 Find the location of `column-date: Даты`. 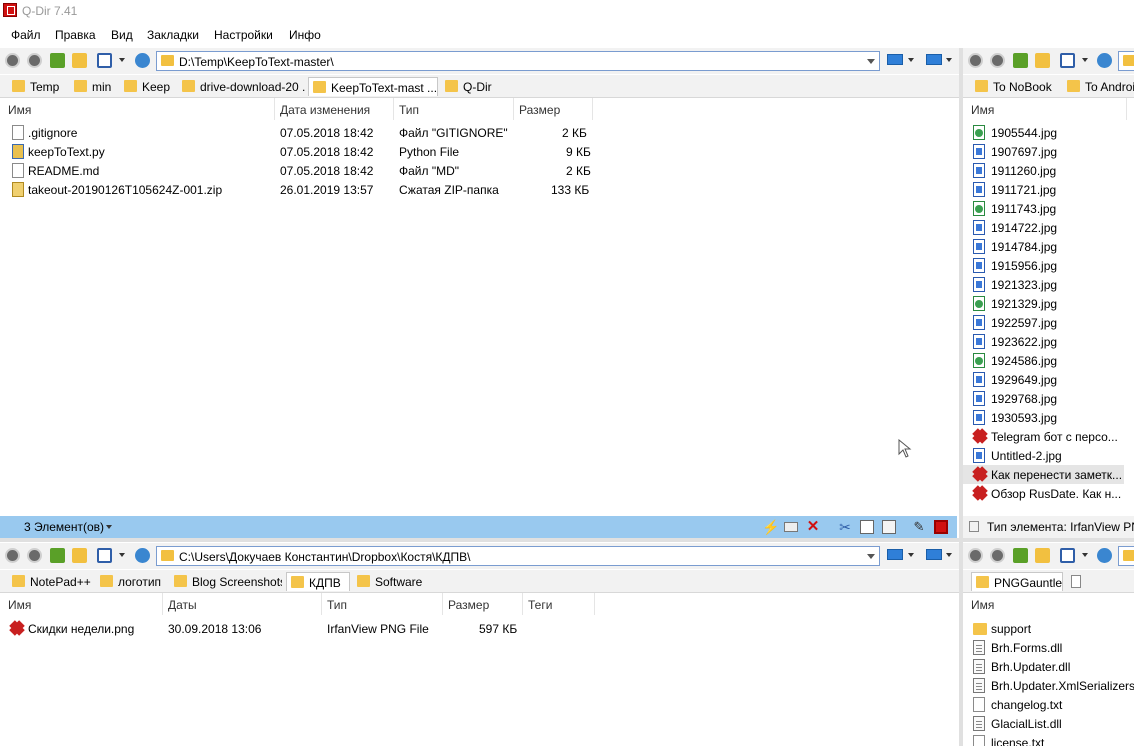

column-date: Даты is located at coordinates (182, 605).